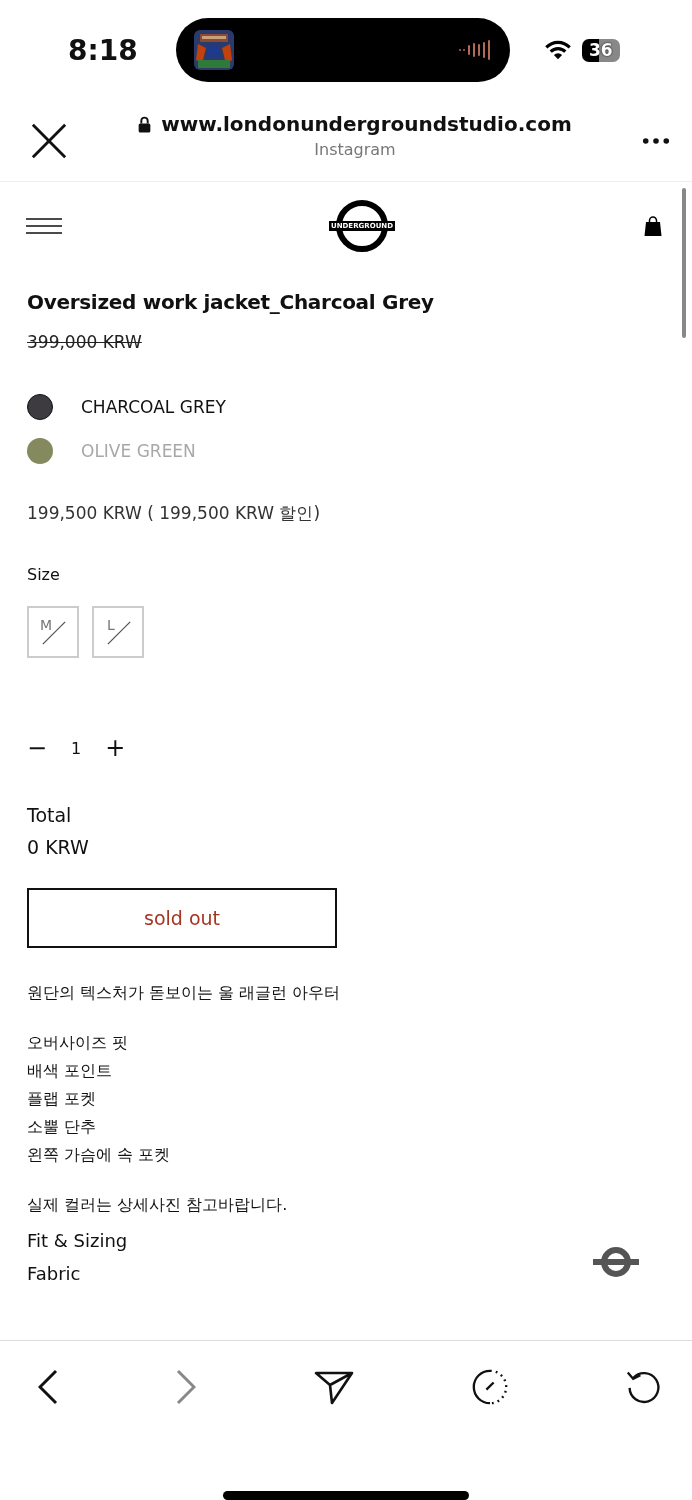 The height and width of the screenshot is (1500, 692). What do you see at coordinates (40, 407) in the screenshot?
I see `color-swatch` at bounding box center [40, 407].